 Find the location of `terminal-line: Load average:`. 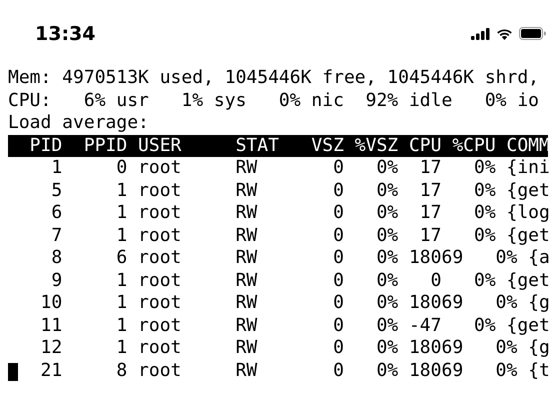

terminal-line: Load average: is located at coordinates (78, 123).